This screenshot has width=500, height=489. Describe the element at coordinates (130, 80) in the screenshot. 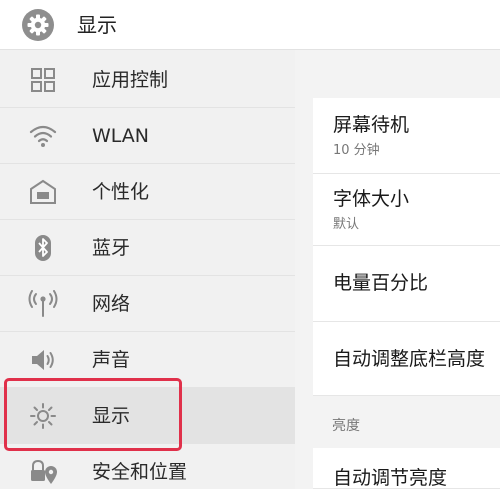

I see `sidebar-item-label: 应用控制` at that location.